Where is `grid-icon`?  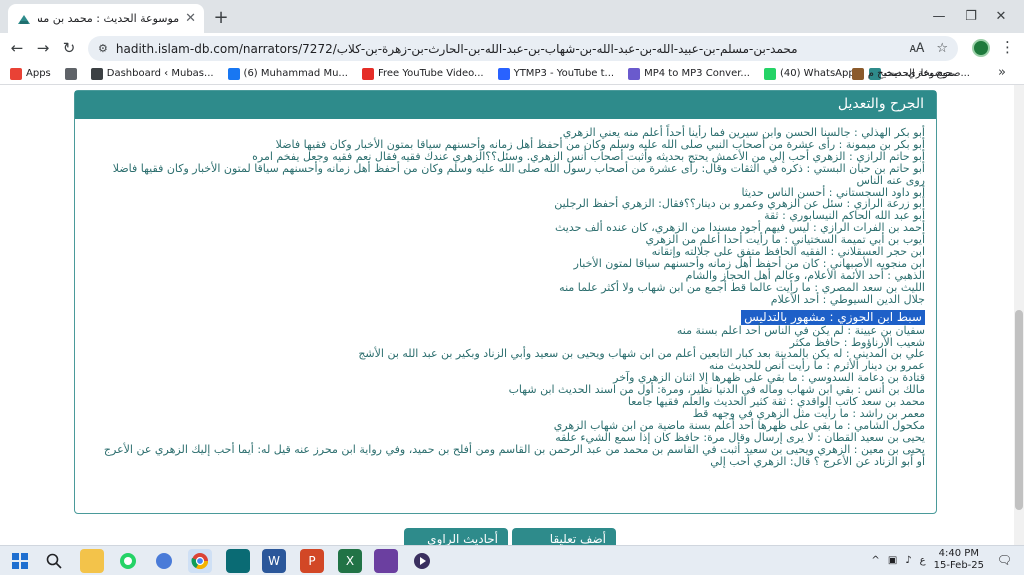 grid-icon is located at coordinates (70, 73).